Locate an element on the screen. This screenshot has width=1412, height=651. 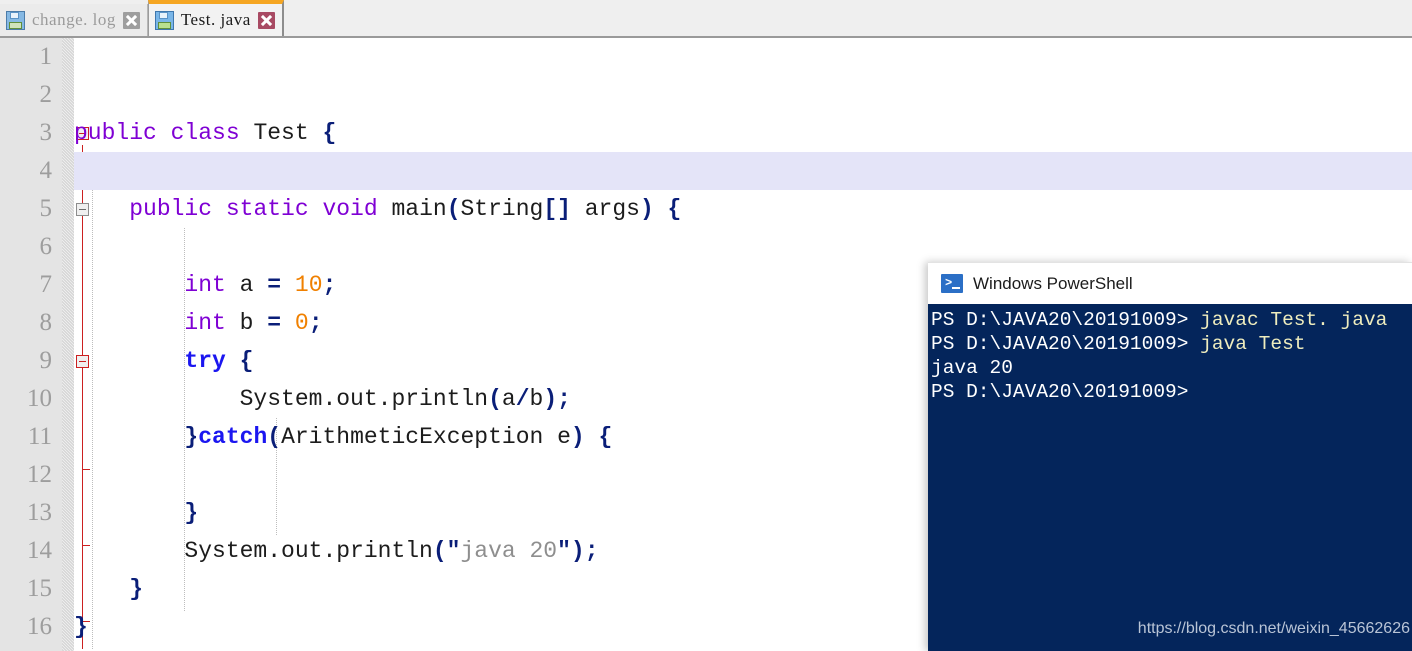
console-line: PS D:\JAVA20\20191009> is located at coordinates (1171, 392).